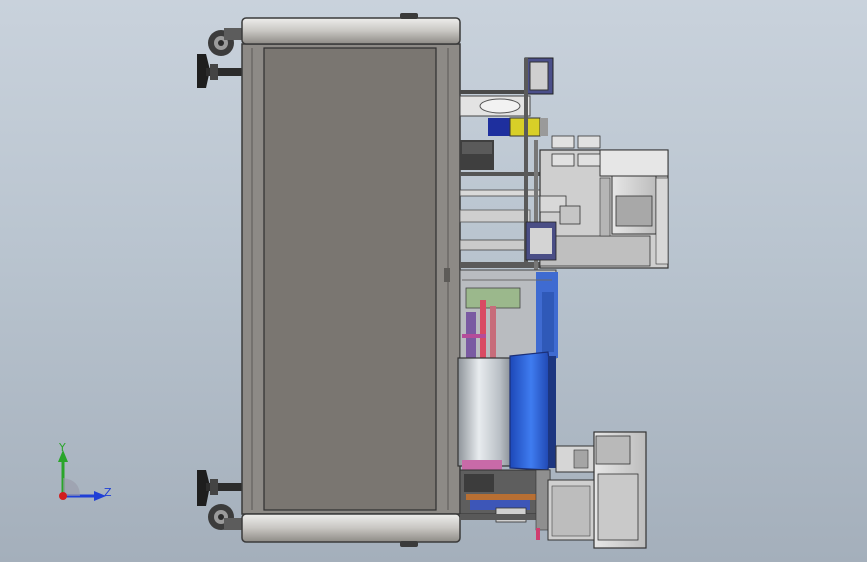 This screenshot has width=867, height=562. Describe the element at coordinates (508, 314) in the screenshot. I see `middle-mechanism` at that location.